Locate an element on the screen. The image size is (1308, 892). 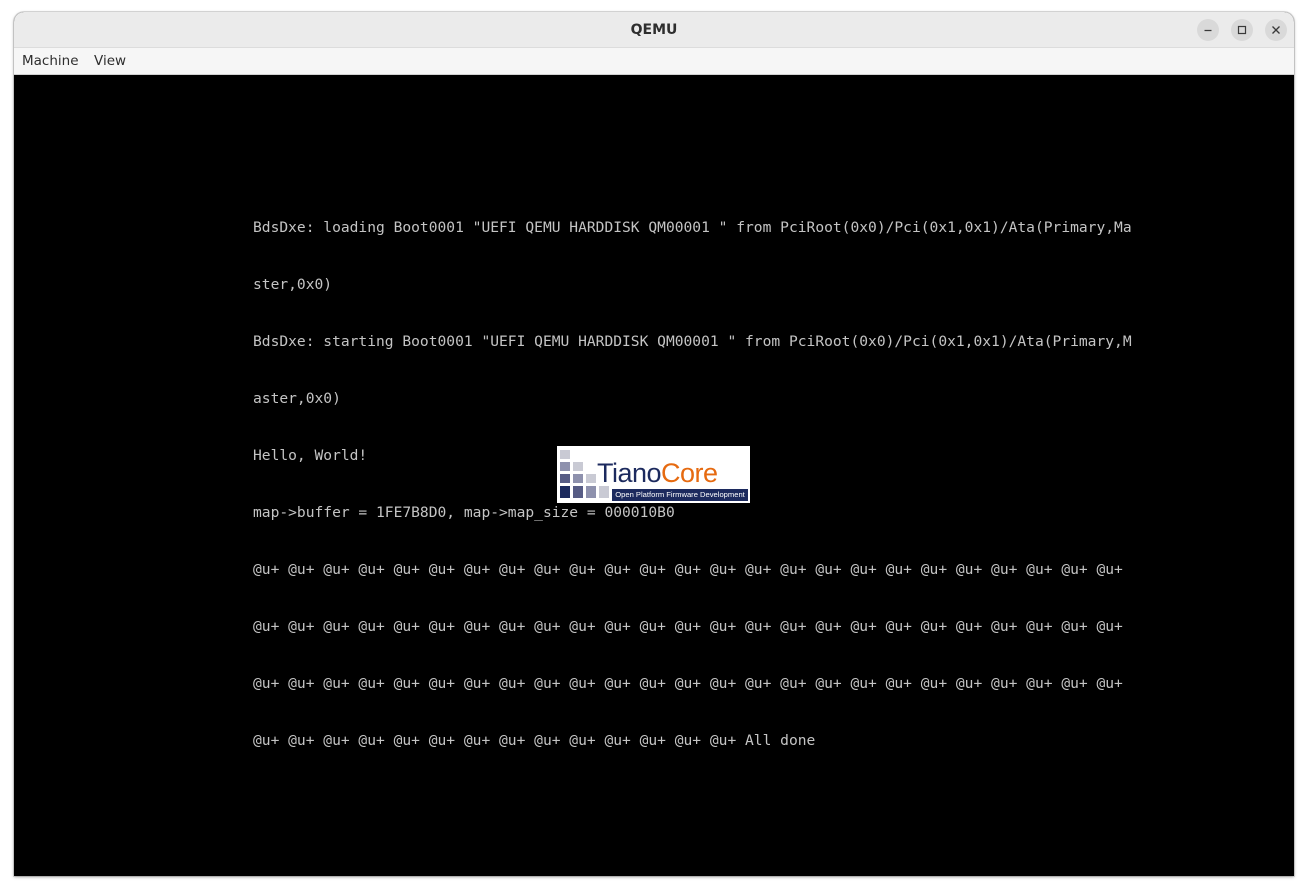
console-line: ster,0x0) is located at coordinates (293, 284).